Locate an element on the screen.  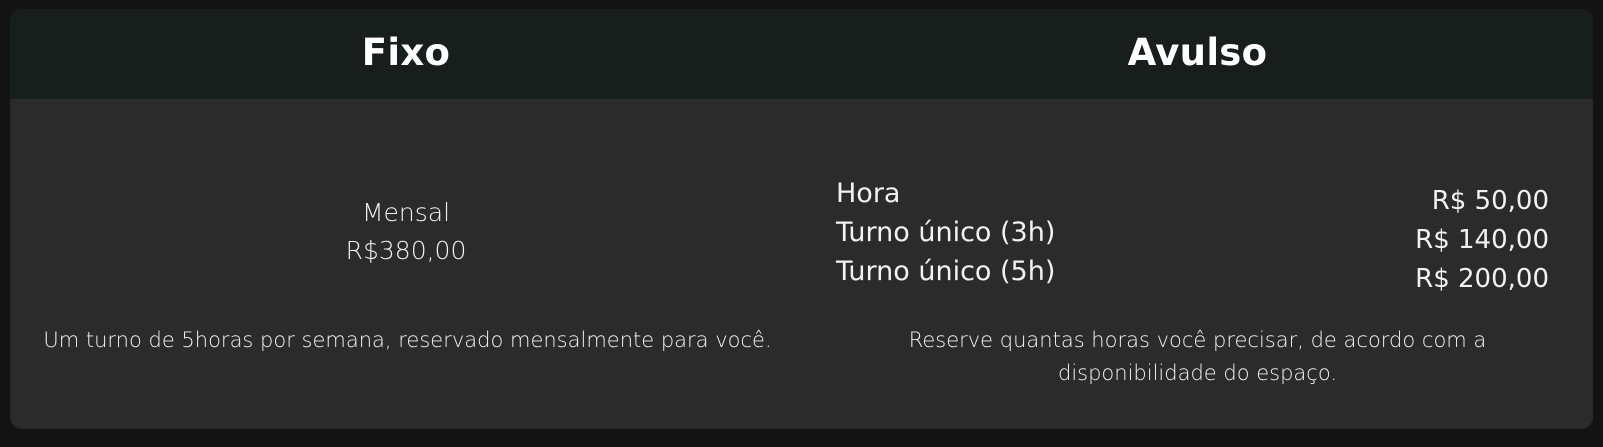
avulso-title: Avulso is located at coordinates (1197, 52).